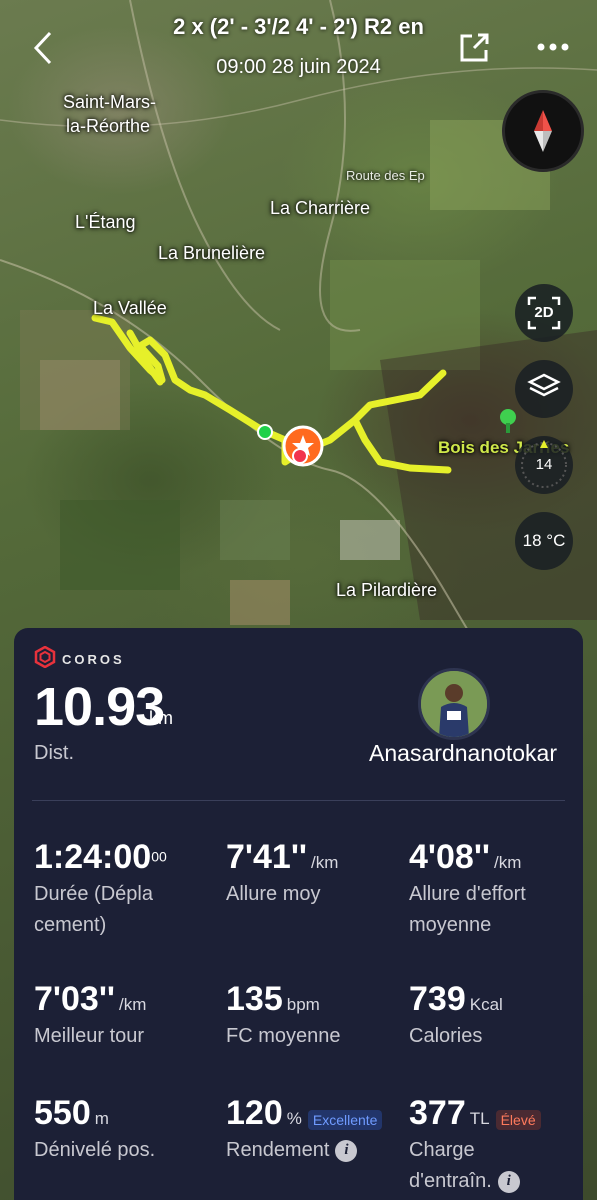 The width and height of the screenshot is (597, 1200). I want to click on layers-button, so click(544, 389).